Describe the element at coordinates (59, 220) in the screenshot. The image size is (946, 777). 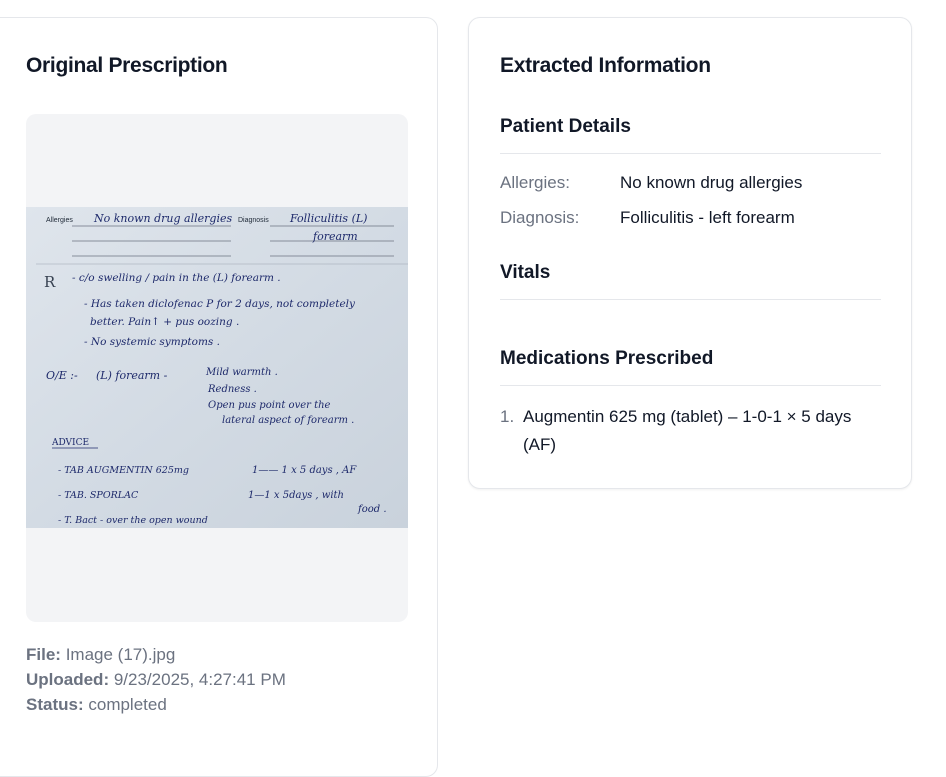
I see `image-allergies-label: Allergies` at that location.